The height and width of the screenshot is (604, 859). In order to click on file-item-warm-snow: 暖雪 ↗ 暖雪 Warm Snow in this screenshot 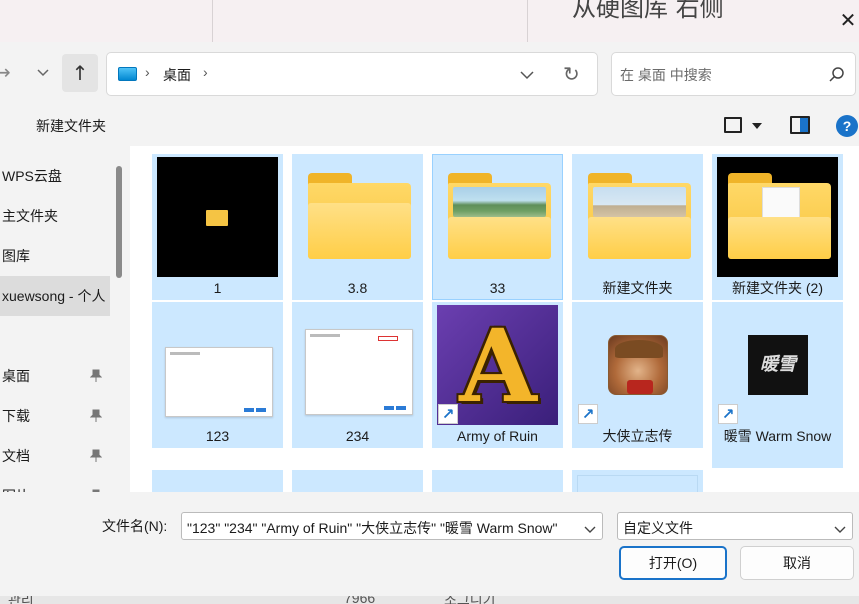, I will do `click(777, 385)`.